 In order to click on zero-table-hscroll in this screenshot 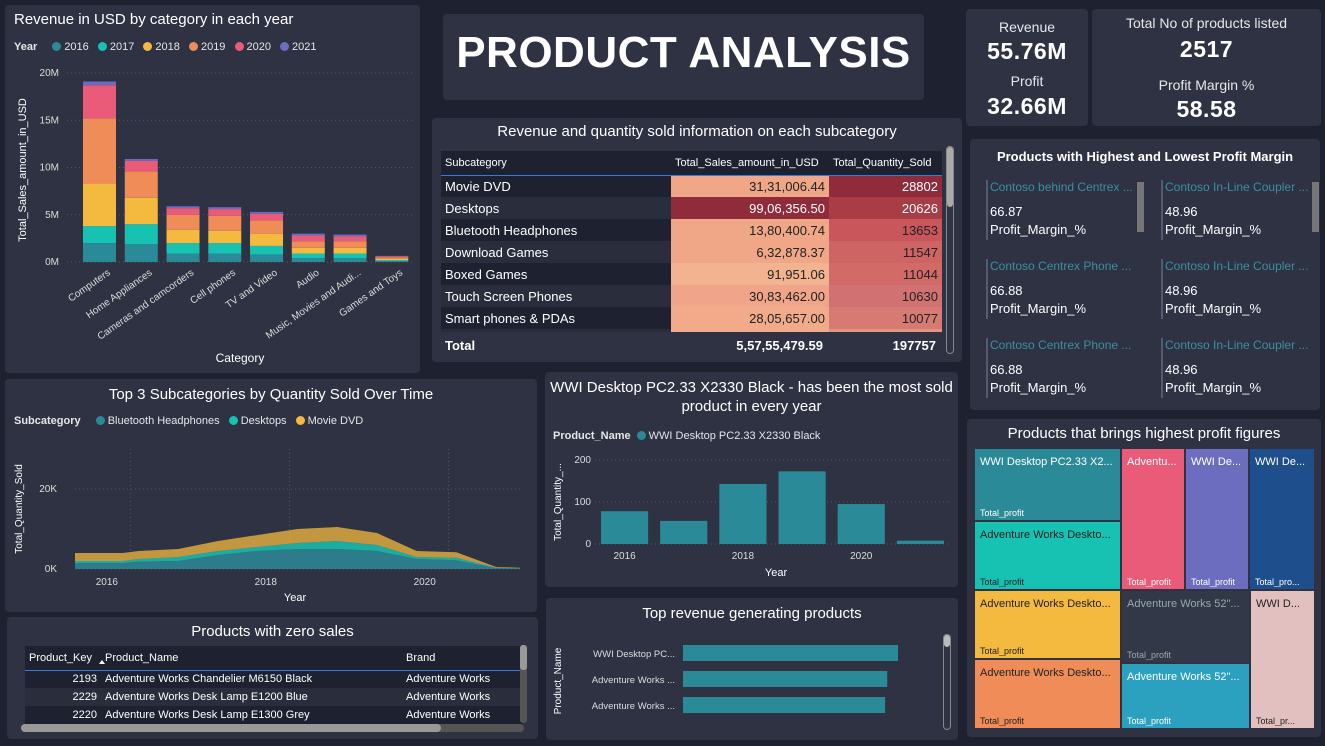, I will do `click(272, 728)`.